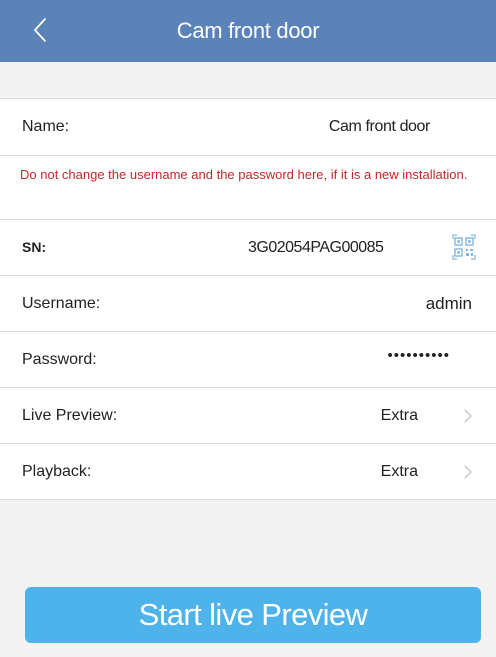 The image size is (496, 657). I want to click on username-row: Username: admin, so click(248, 304).